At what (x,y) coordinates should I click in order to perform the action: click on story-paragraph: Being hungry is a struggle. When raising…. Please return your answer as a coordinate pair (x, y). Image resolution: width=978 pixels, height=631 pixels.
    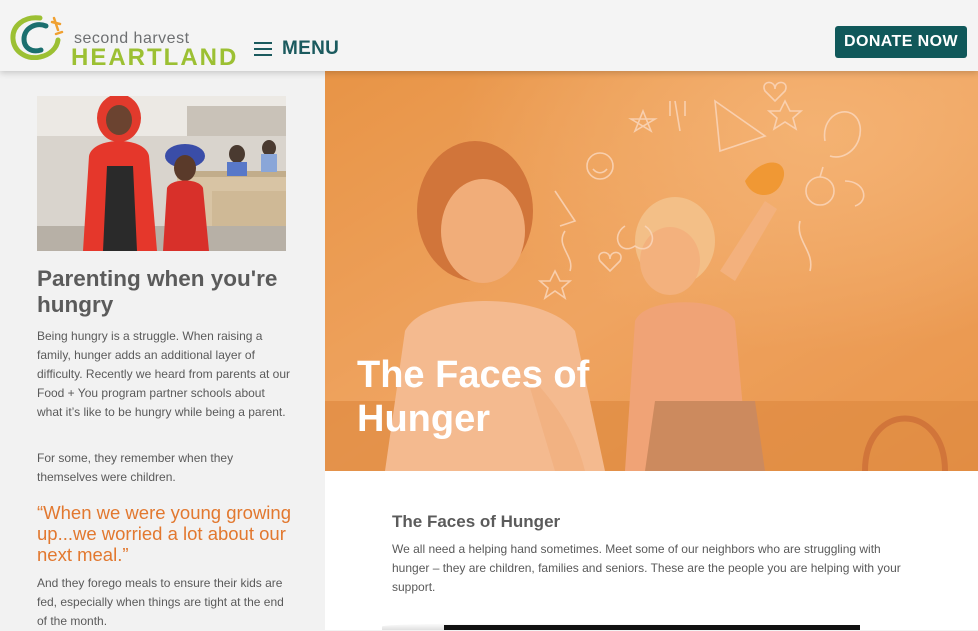
    Looking at the image, I should click on (164, 374).